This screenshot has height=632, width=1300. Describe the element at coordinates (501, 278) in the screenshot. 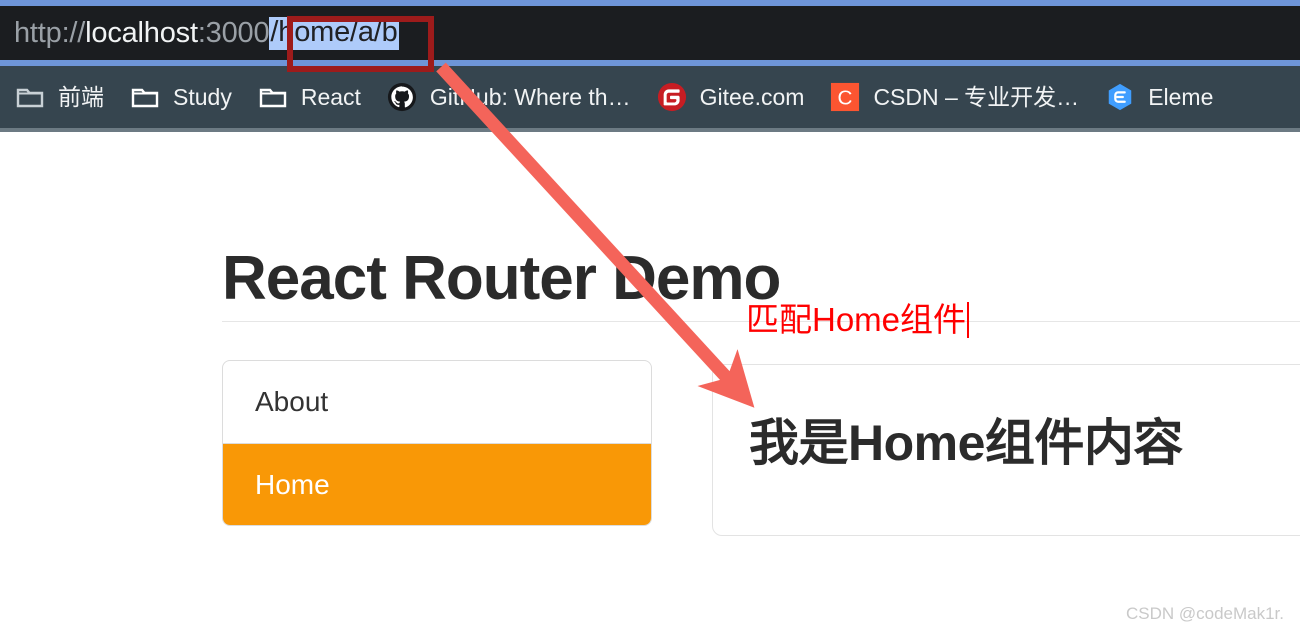

I see `page-title: React Router Demo` at that location.